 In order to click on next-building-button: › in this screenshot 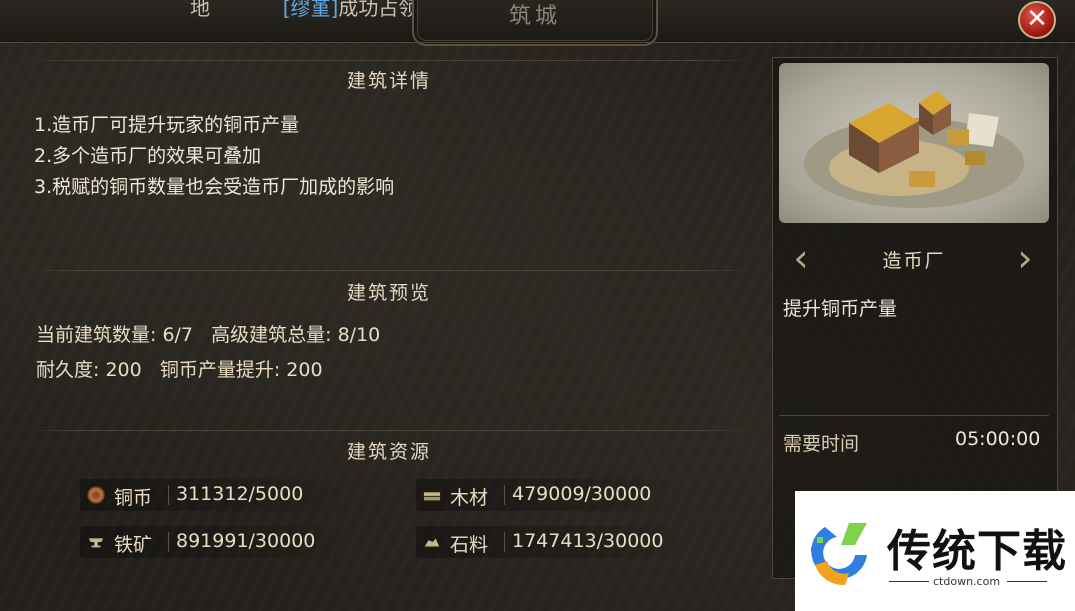, I will do `click(1025, 259)`.